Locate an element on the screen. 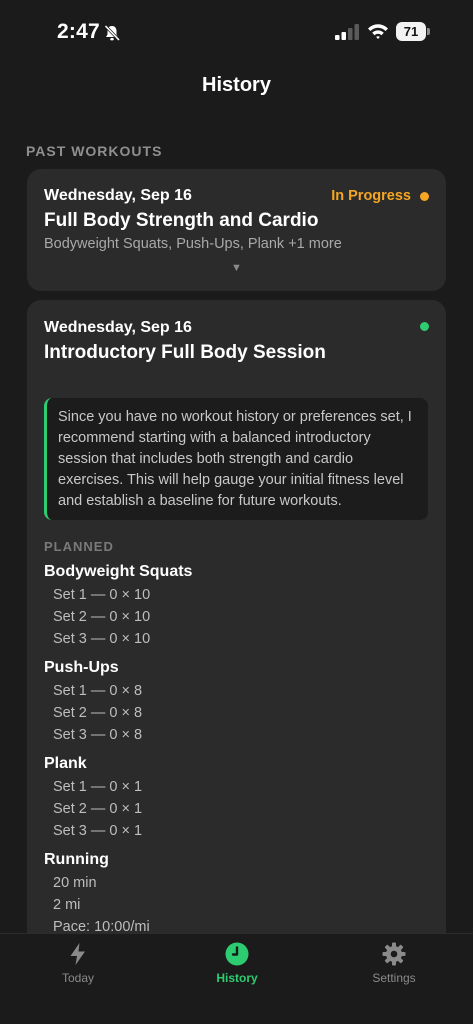  planned-label: PLANNED is located at coordinates (79, 546).